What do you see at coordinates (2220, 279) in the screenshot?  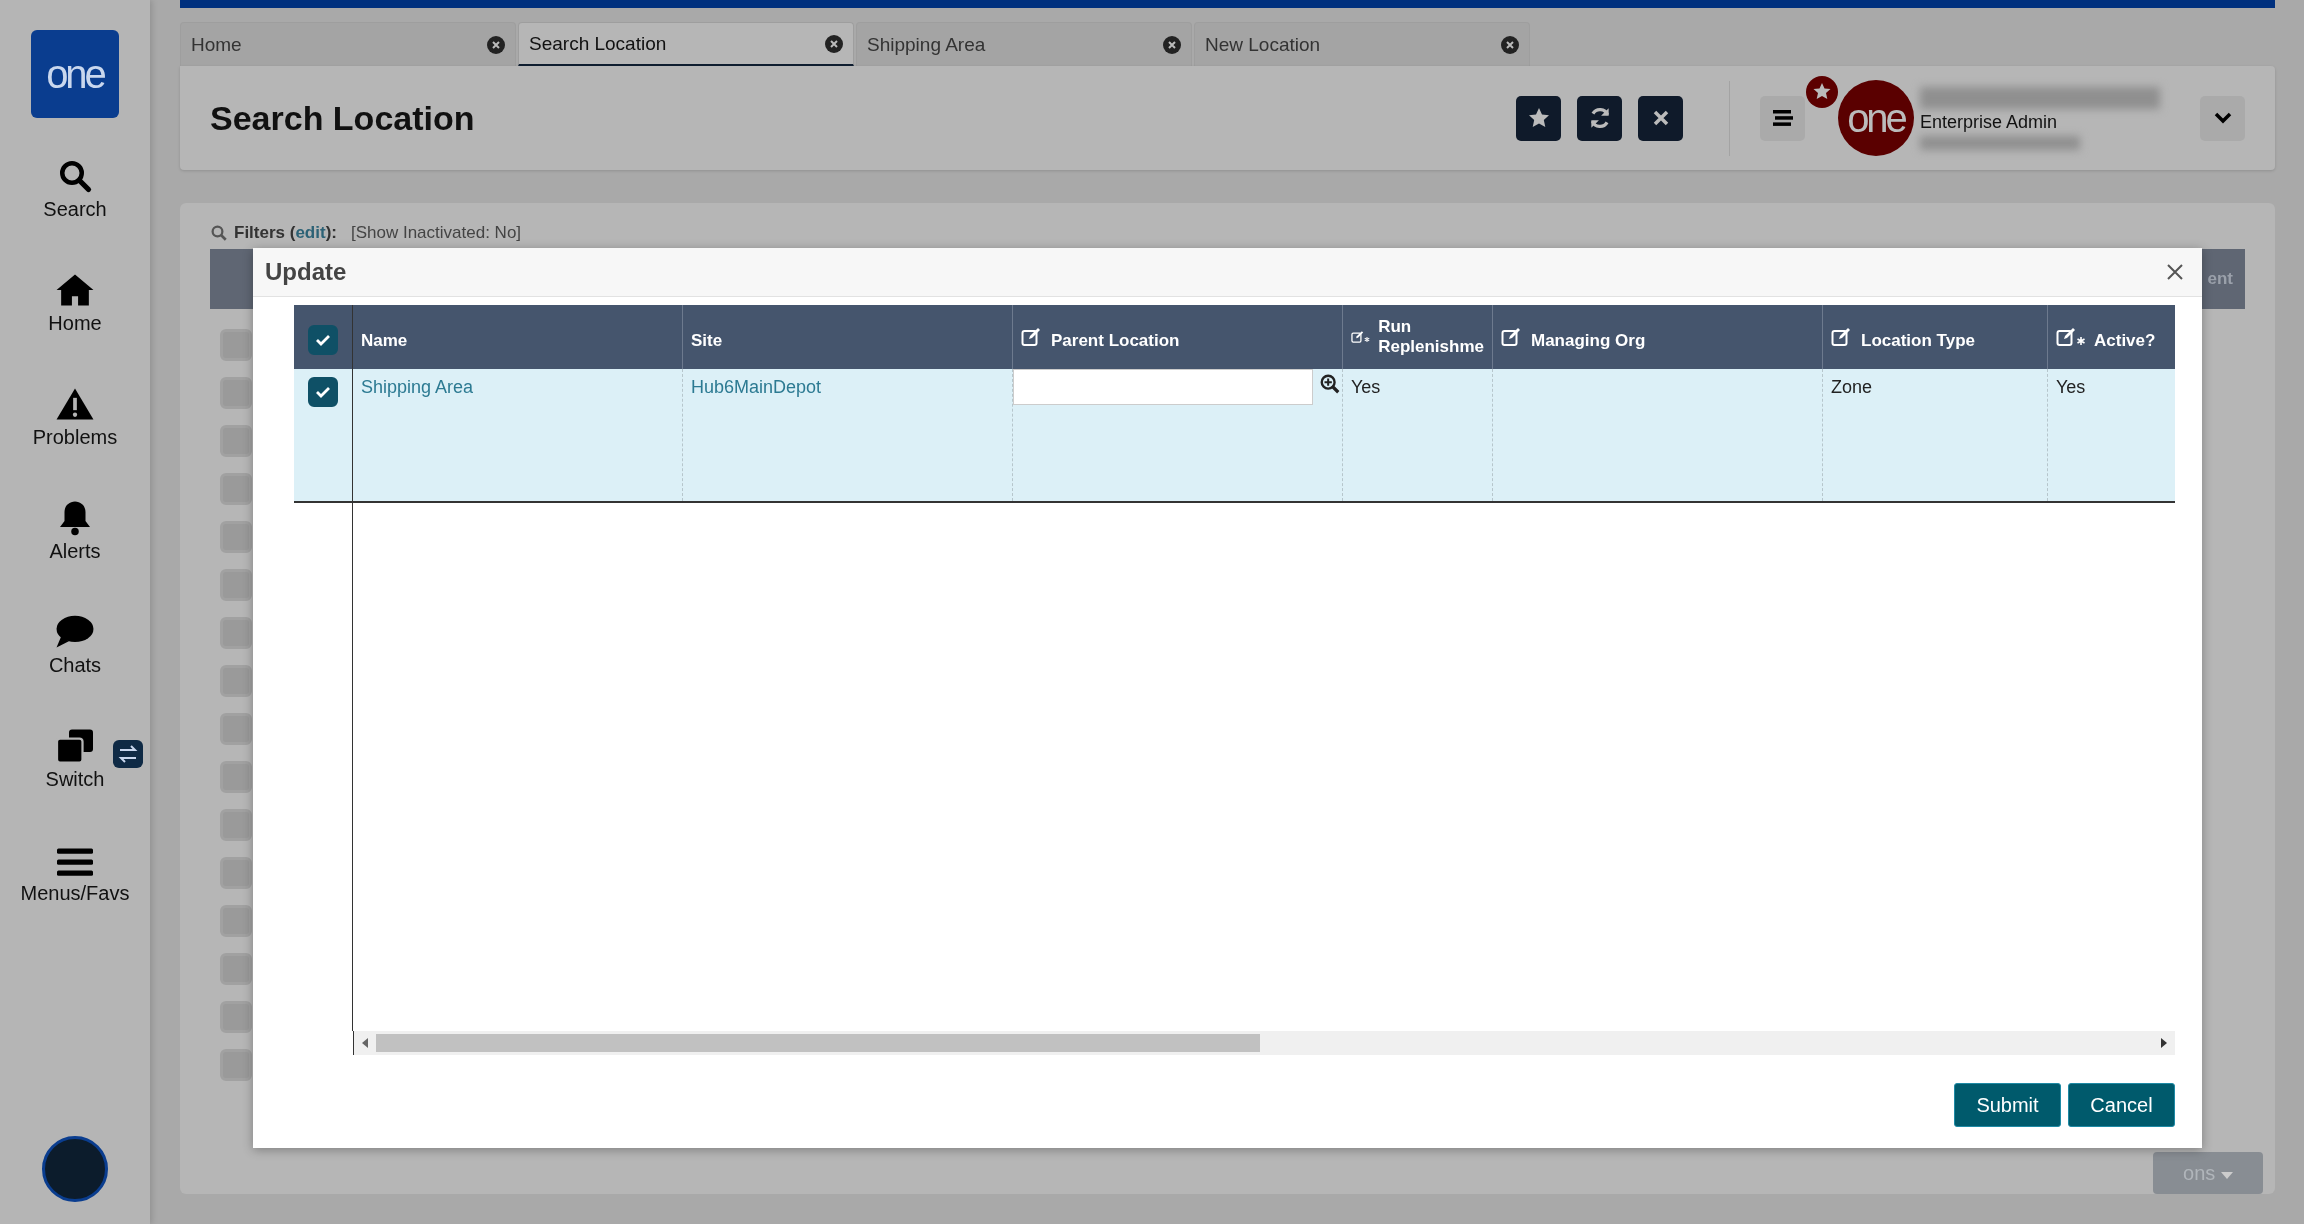 I see `column-header: ent` at bounding box center [2220, 279].